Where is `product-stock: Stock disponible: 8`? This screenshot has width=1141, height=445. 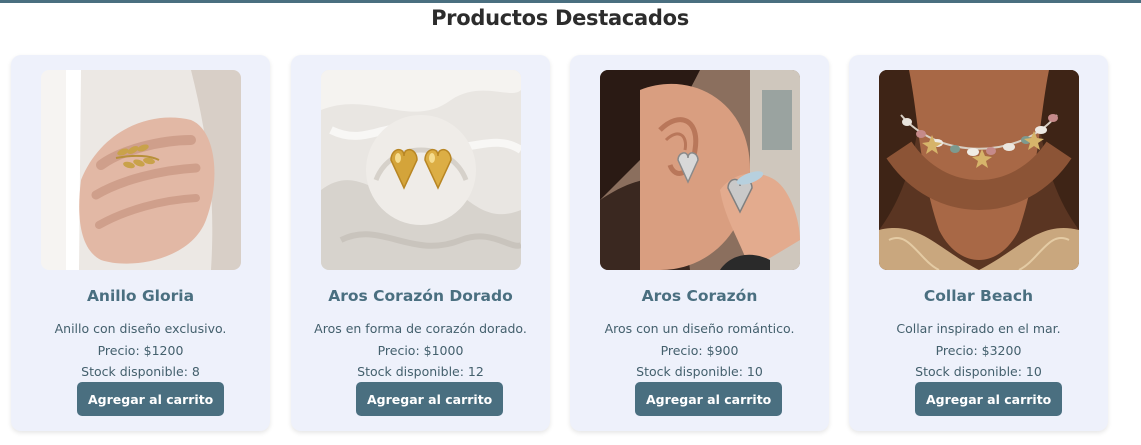
product-stock: Stock disponible: 8 is located at coordinates (140, 371).